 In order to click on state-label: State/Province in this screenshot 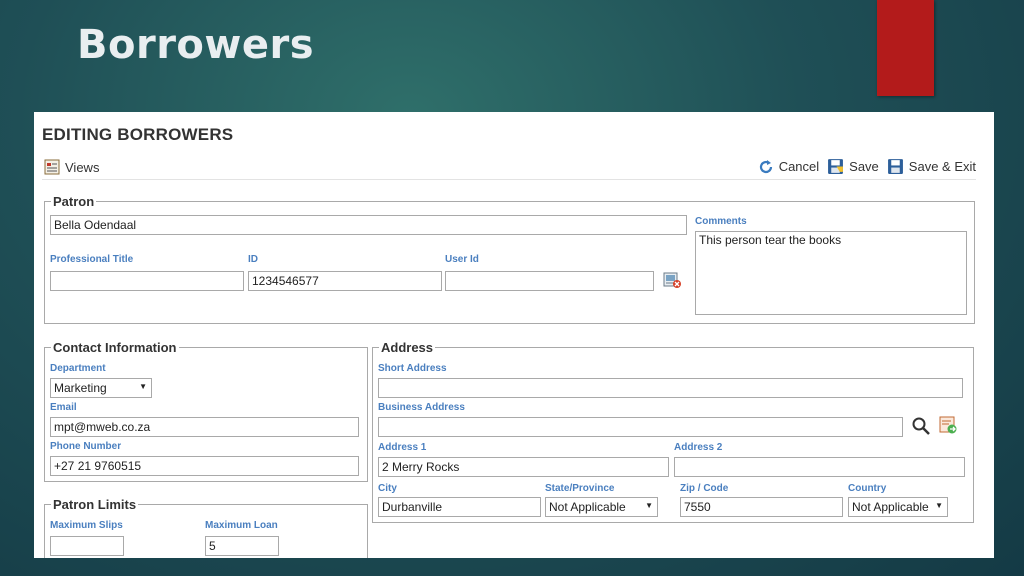, I will do `click(580, 488)`.